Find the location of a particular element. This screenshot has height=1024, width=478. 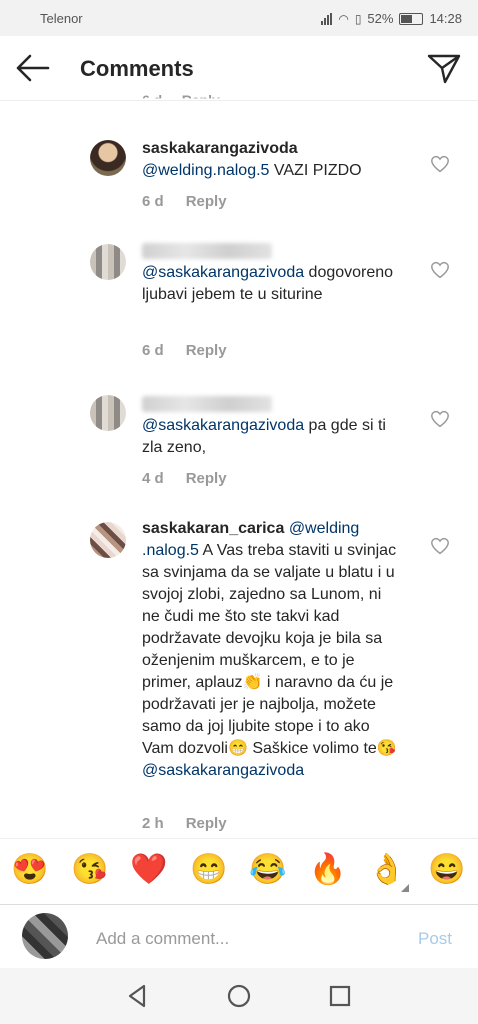

nav-recents-icon is located at coordinates (340, 996).